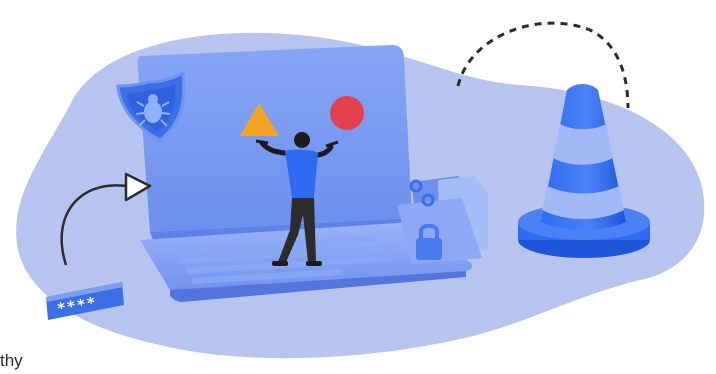 The height and width of the screenshot is (374, 716). Describe the element at coordinates (347, 113) in the screenshot. I see `circle-shape` at that location.